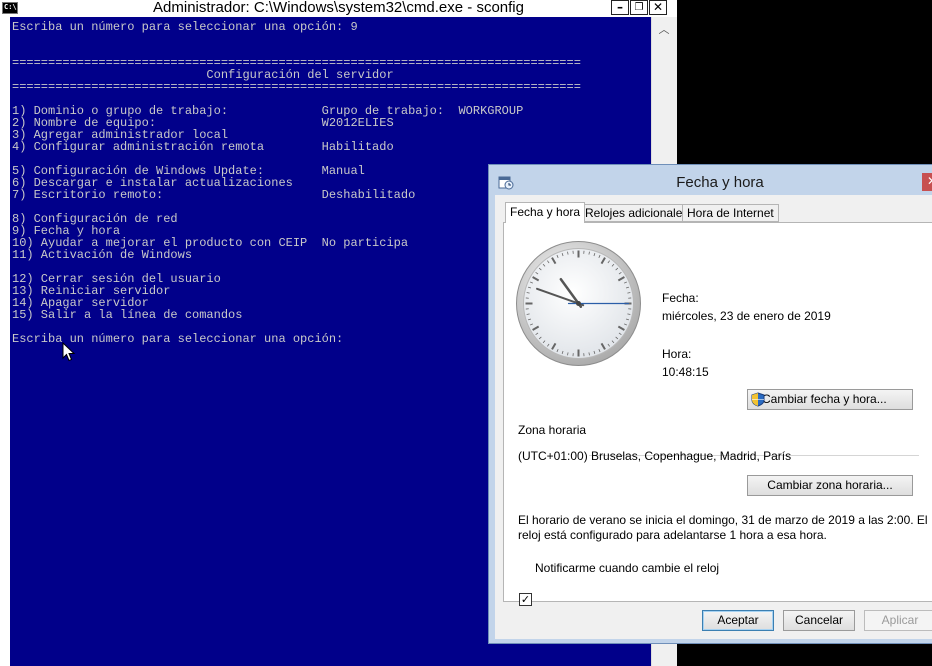  Describe the element at coordinates (819, 620) in the screenshot. I see `cancel-button: Cancelar` at that location.